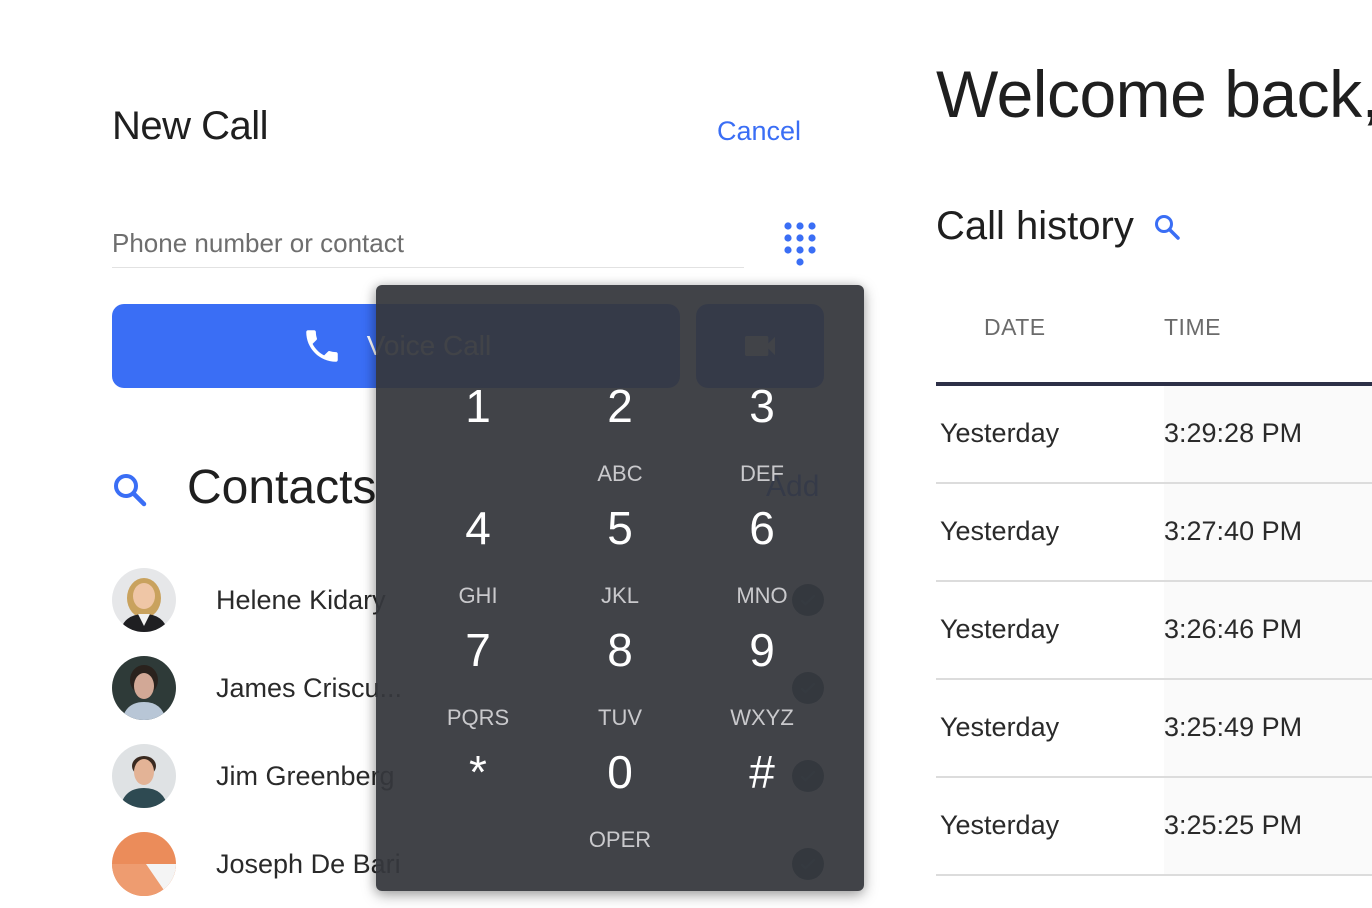 The width and height of the screenshot is (1372, 908). What do you see at coordinates (478, 595) in the screenshot?
I see `key-letters: GHI` at bounding box center [478, 595].